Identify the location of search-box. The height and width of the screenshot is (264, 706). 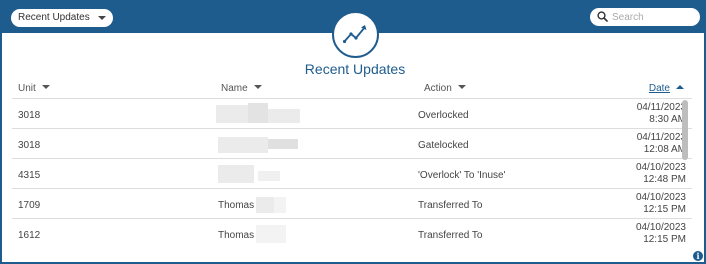
(645, 17).